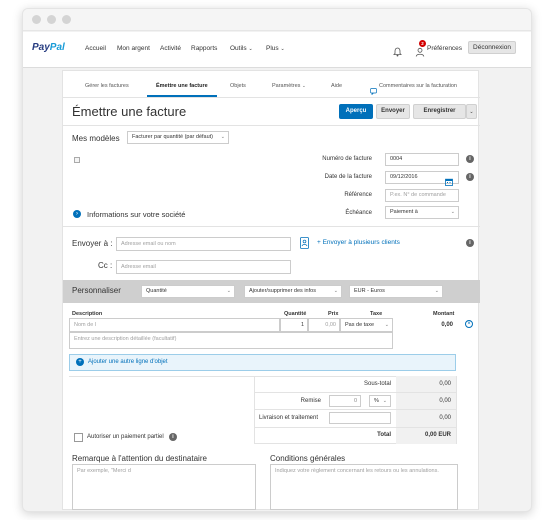 This screenshot has height=520, width=552. I want to click on partial-payment-label: Autoriser un paiement partiel, so click(125, 437).